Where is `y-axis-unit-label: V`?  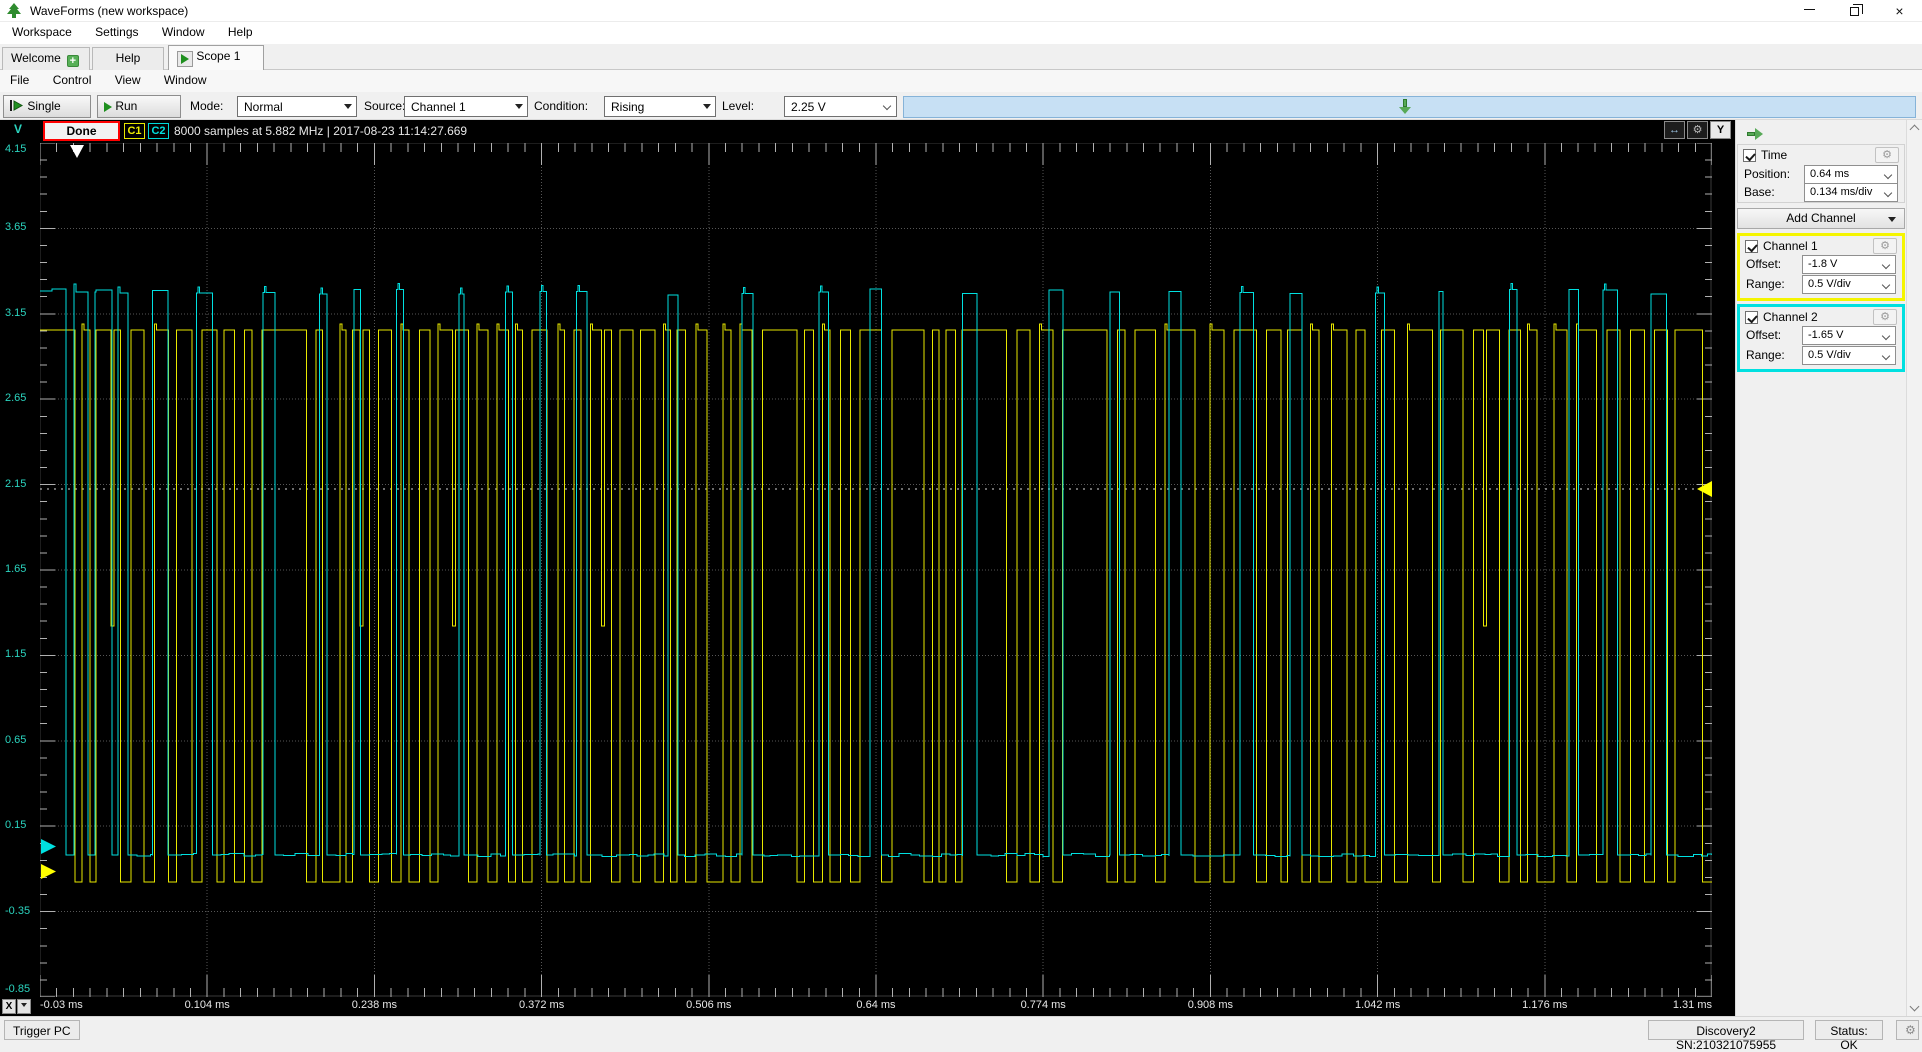
y-axis-unit-label: V is located at coordinates (18, 129).